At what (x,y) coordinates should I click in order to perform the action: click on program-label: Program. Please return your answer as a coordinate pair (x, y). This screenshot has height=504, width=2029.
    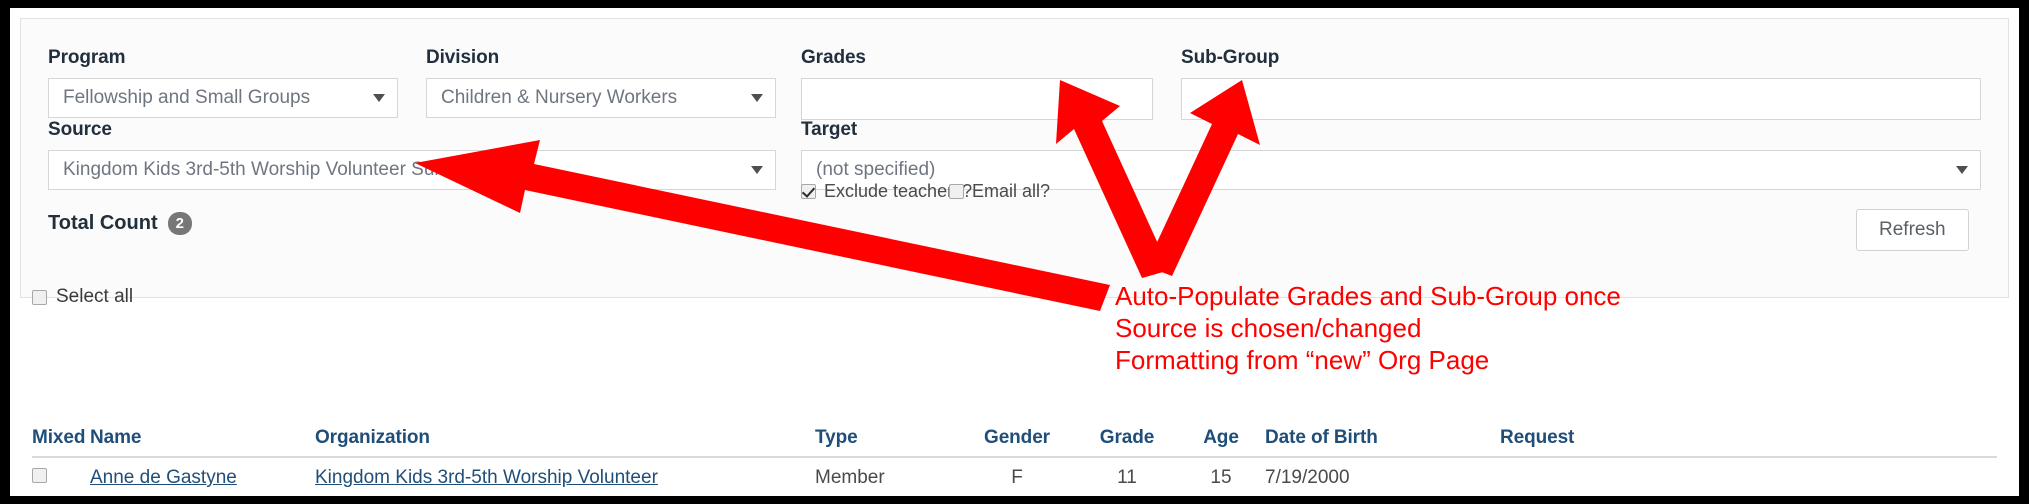
    Looking at the image, I should click on (87, 57).